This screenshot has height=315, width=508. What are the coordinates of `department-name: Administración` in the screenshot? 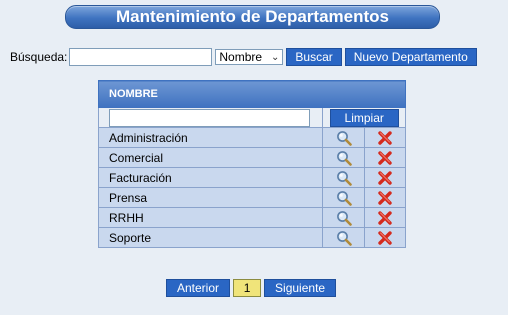 It's located at (210, 137).